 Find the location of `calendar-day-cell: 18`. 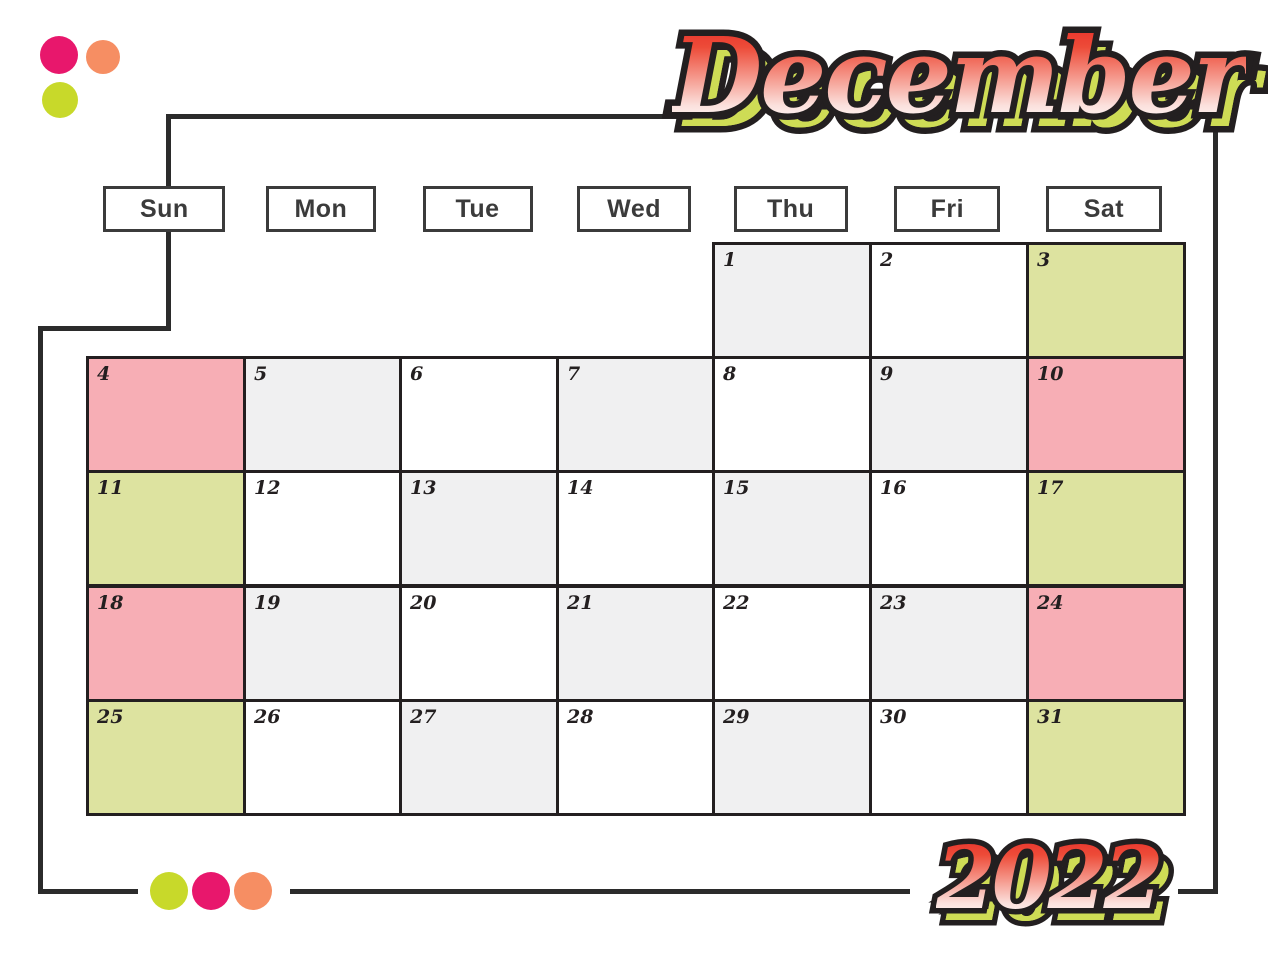

calendar-day-cell: 18 is located at coordinates (166, 643).